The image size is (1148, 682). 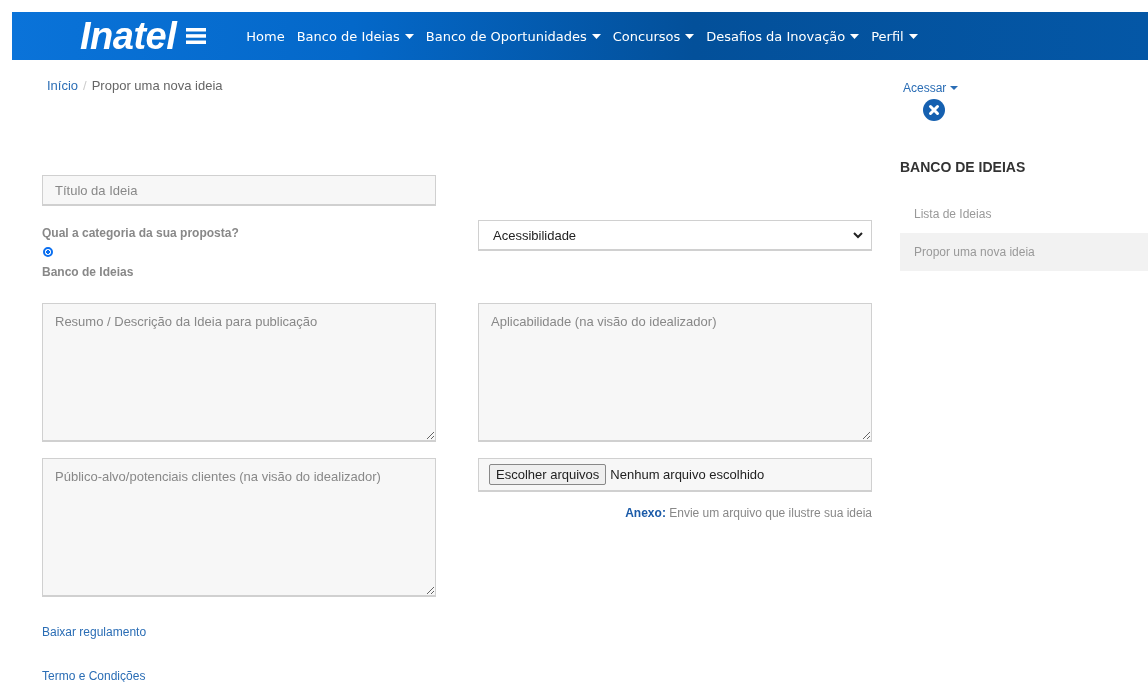 What do you see at coordinates (548, 474) in the screenshot?
I see `choose-files-button: Escolher arquivos` at bounding box center [548, 474].